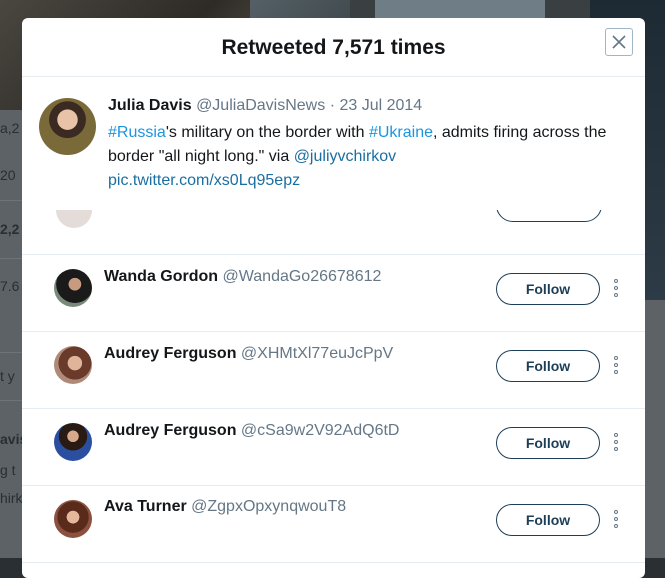 This screenshot has height=578, width=665. Describe the element at coordinates (320, 430) in the screenshot. I see `user-handle: @cSa9w2V92AdQ6tD` at that location.